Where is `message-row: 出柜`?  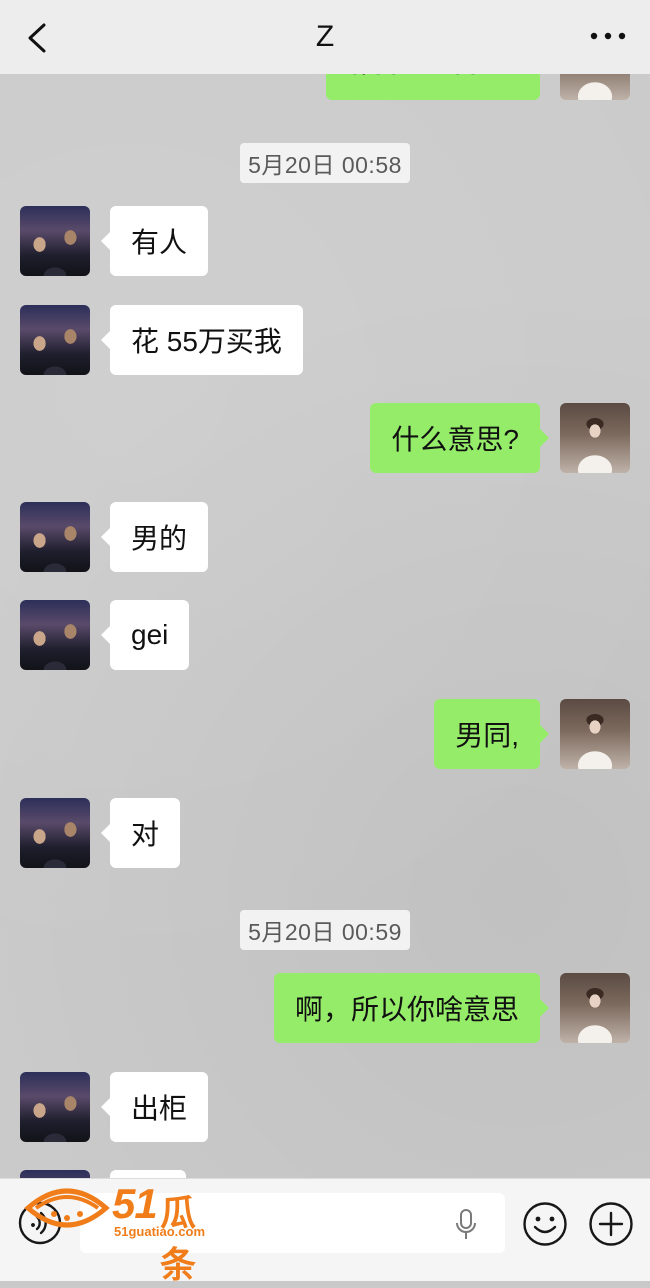
message-row: 出柜 is located at coordinates (325, 1108).